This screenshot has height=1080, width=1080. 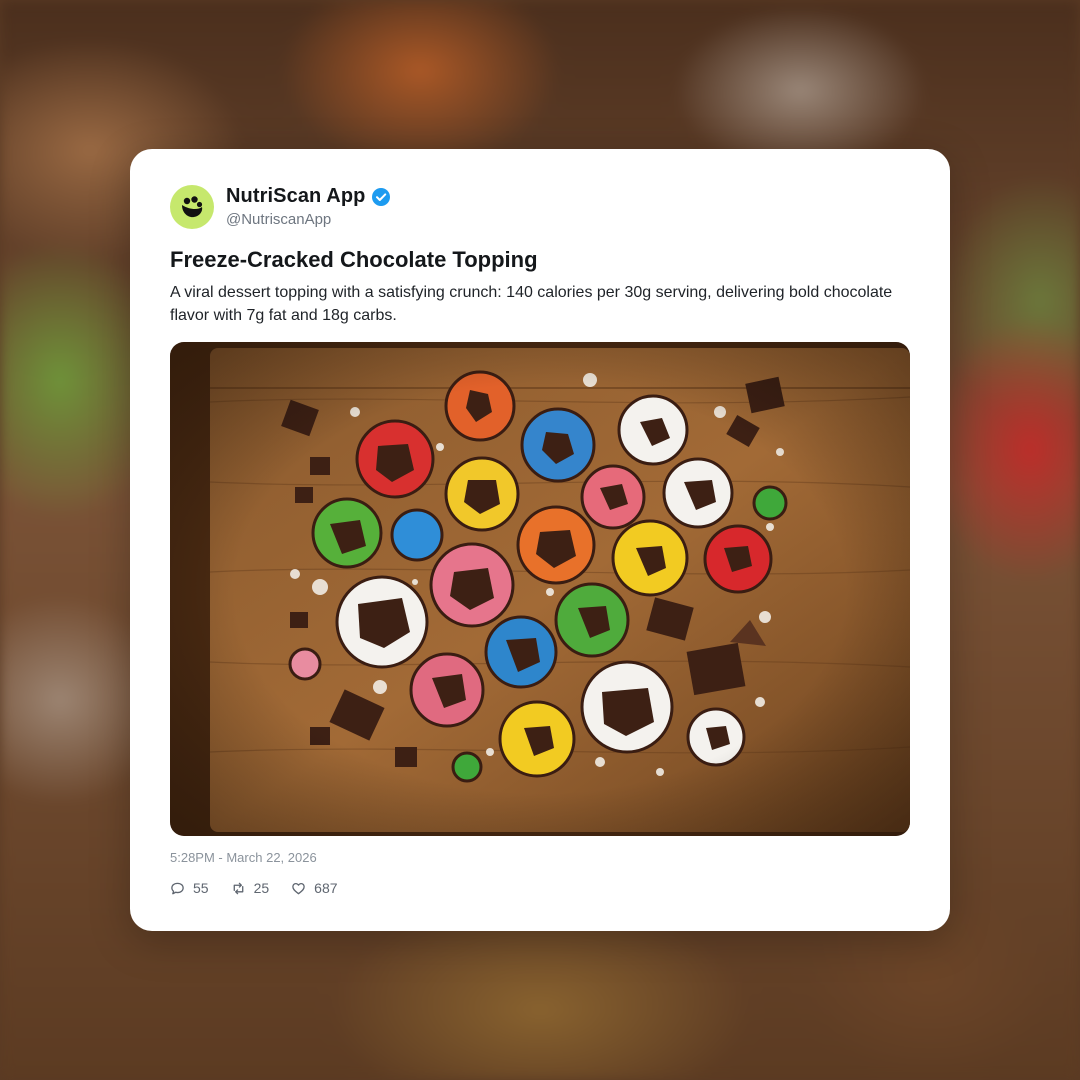 I want to click on repost-icon, so click(x=238, y=888).